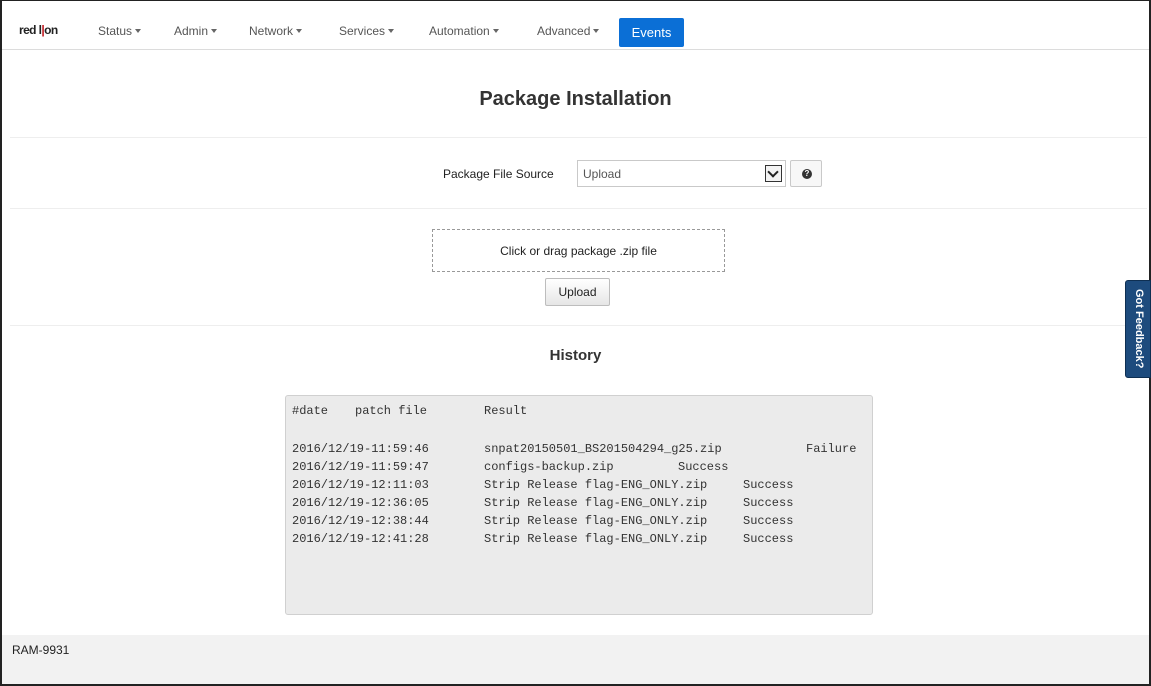 The image size is (1151, 686). I want to click on nav-admin: Admin, so click(196, 31).